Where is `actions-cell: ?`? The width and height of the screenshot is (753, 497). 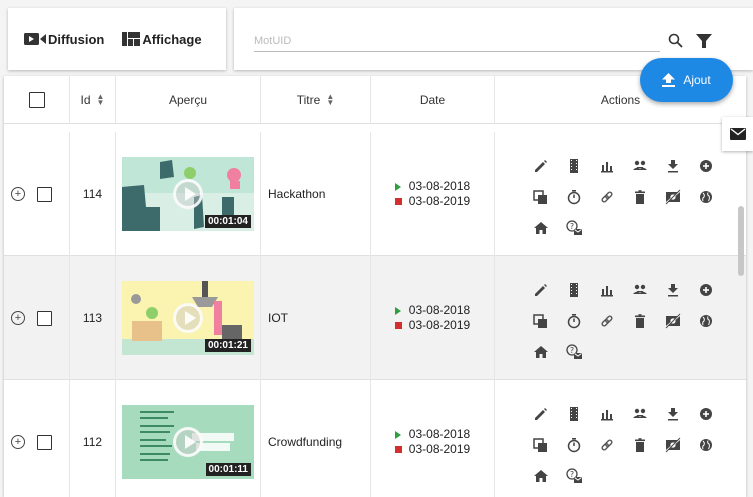 actions-cell: ? is located at coordinates (620, 318).